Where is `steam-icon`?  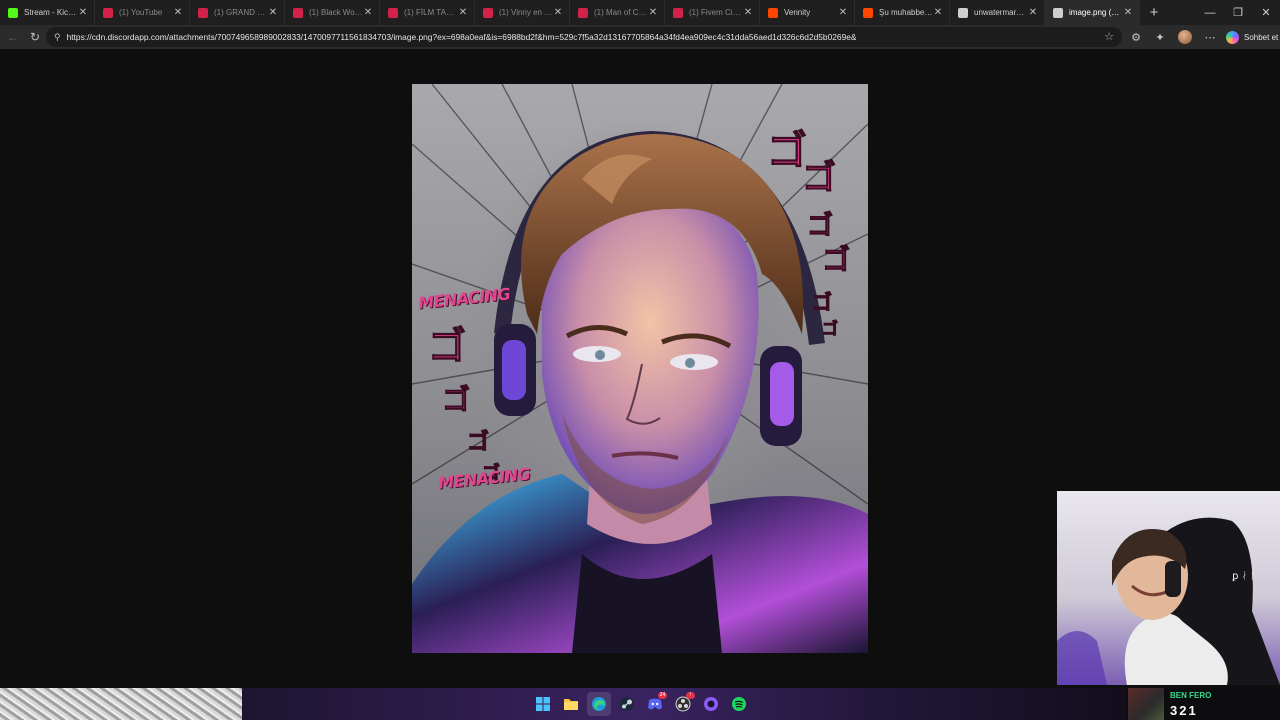
steam-icon is located at coordinates (627, 704).